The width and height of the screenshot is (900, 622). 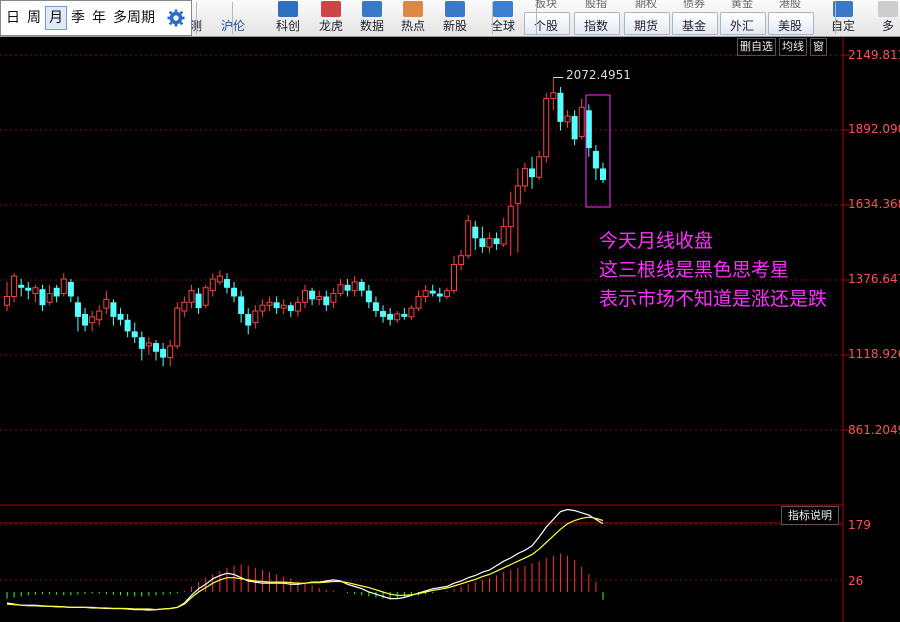 I want to click on macd-dea-line, so click(x=305, y=563).